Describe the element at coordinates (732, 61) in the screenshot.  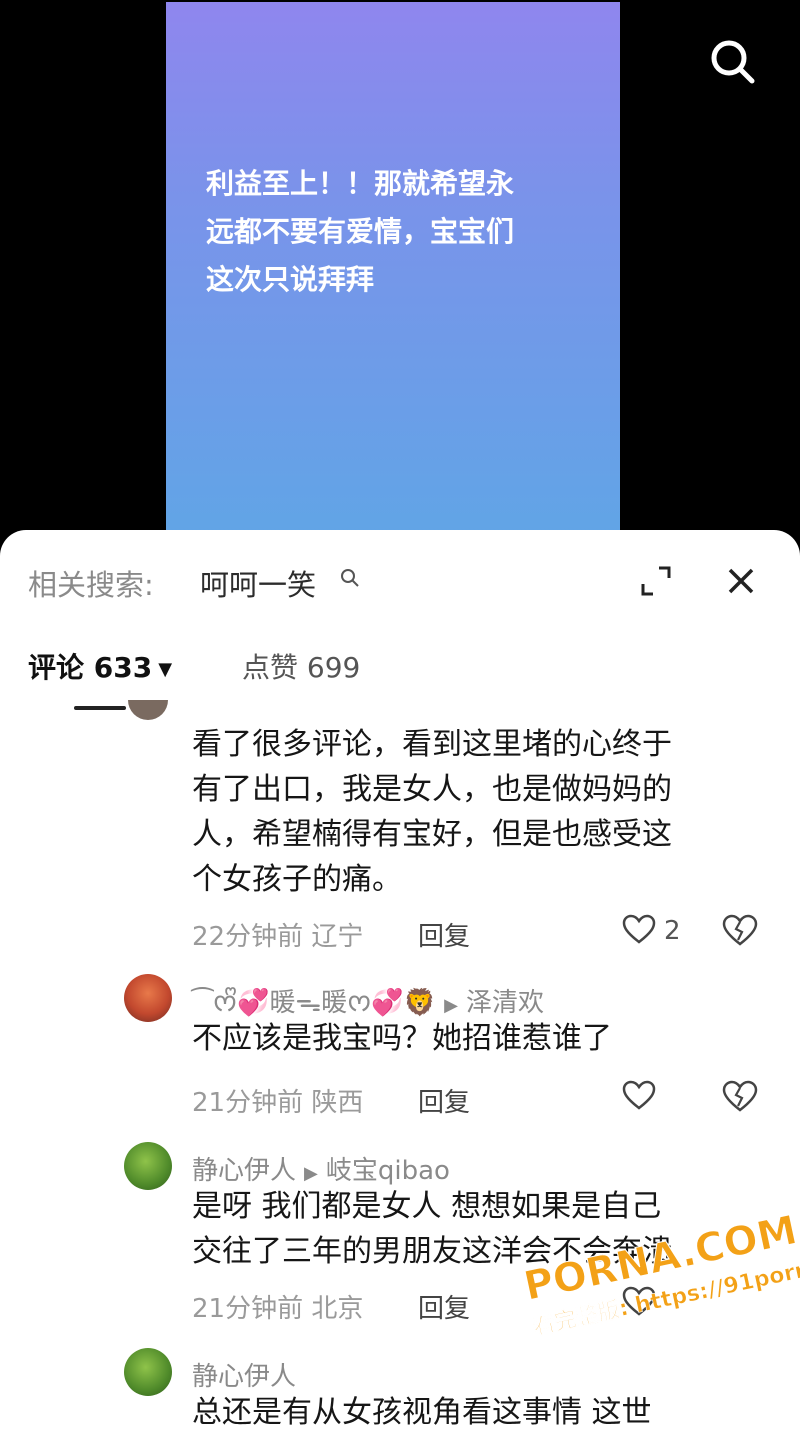
I see `search-icon` at that location.